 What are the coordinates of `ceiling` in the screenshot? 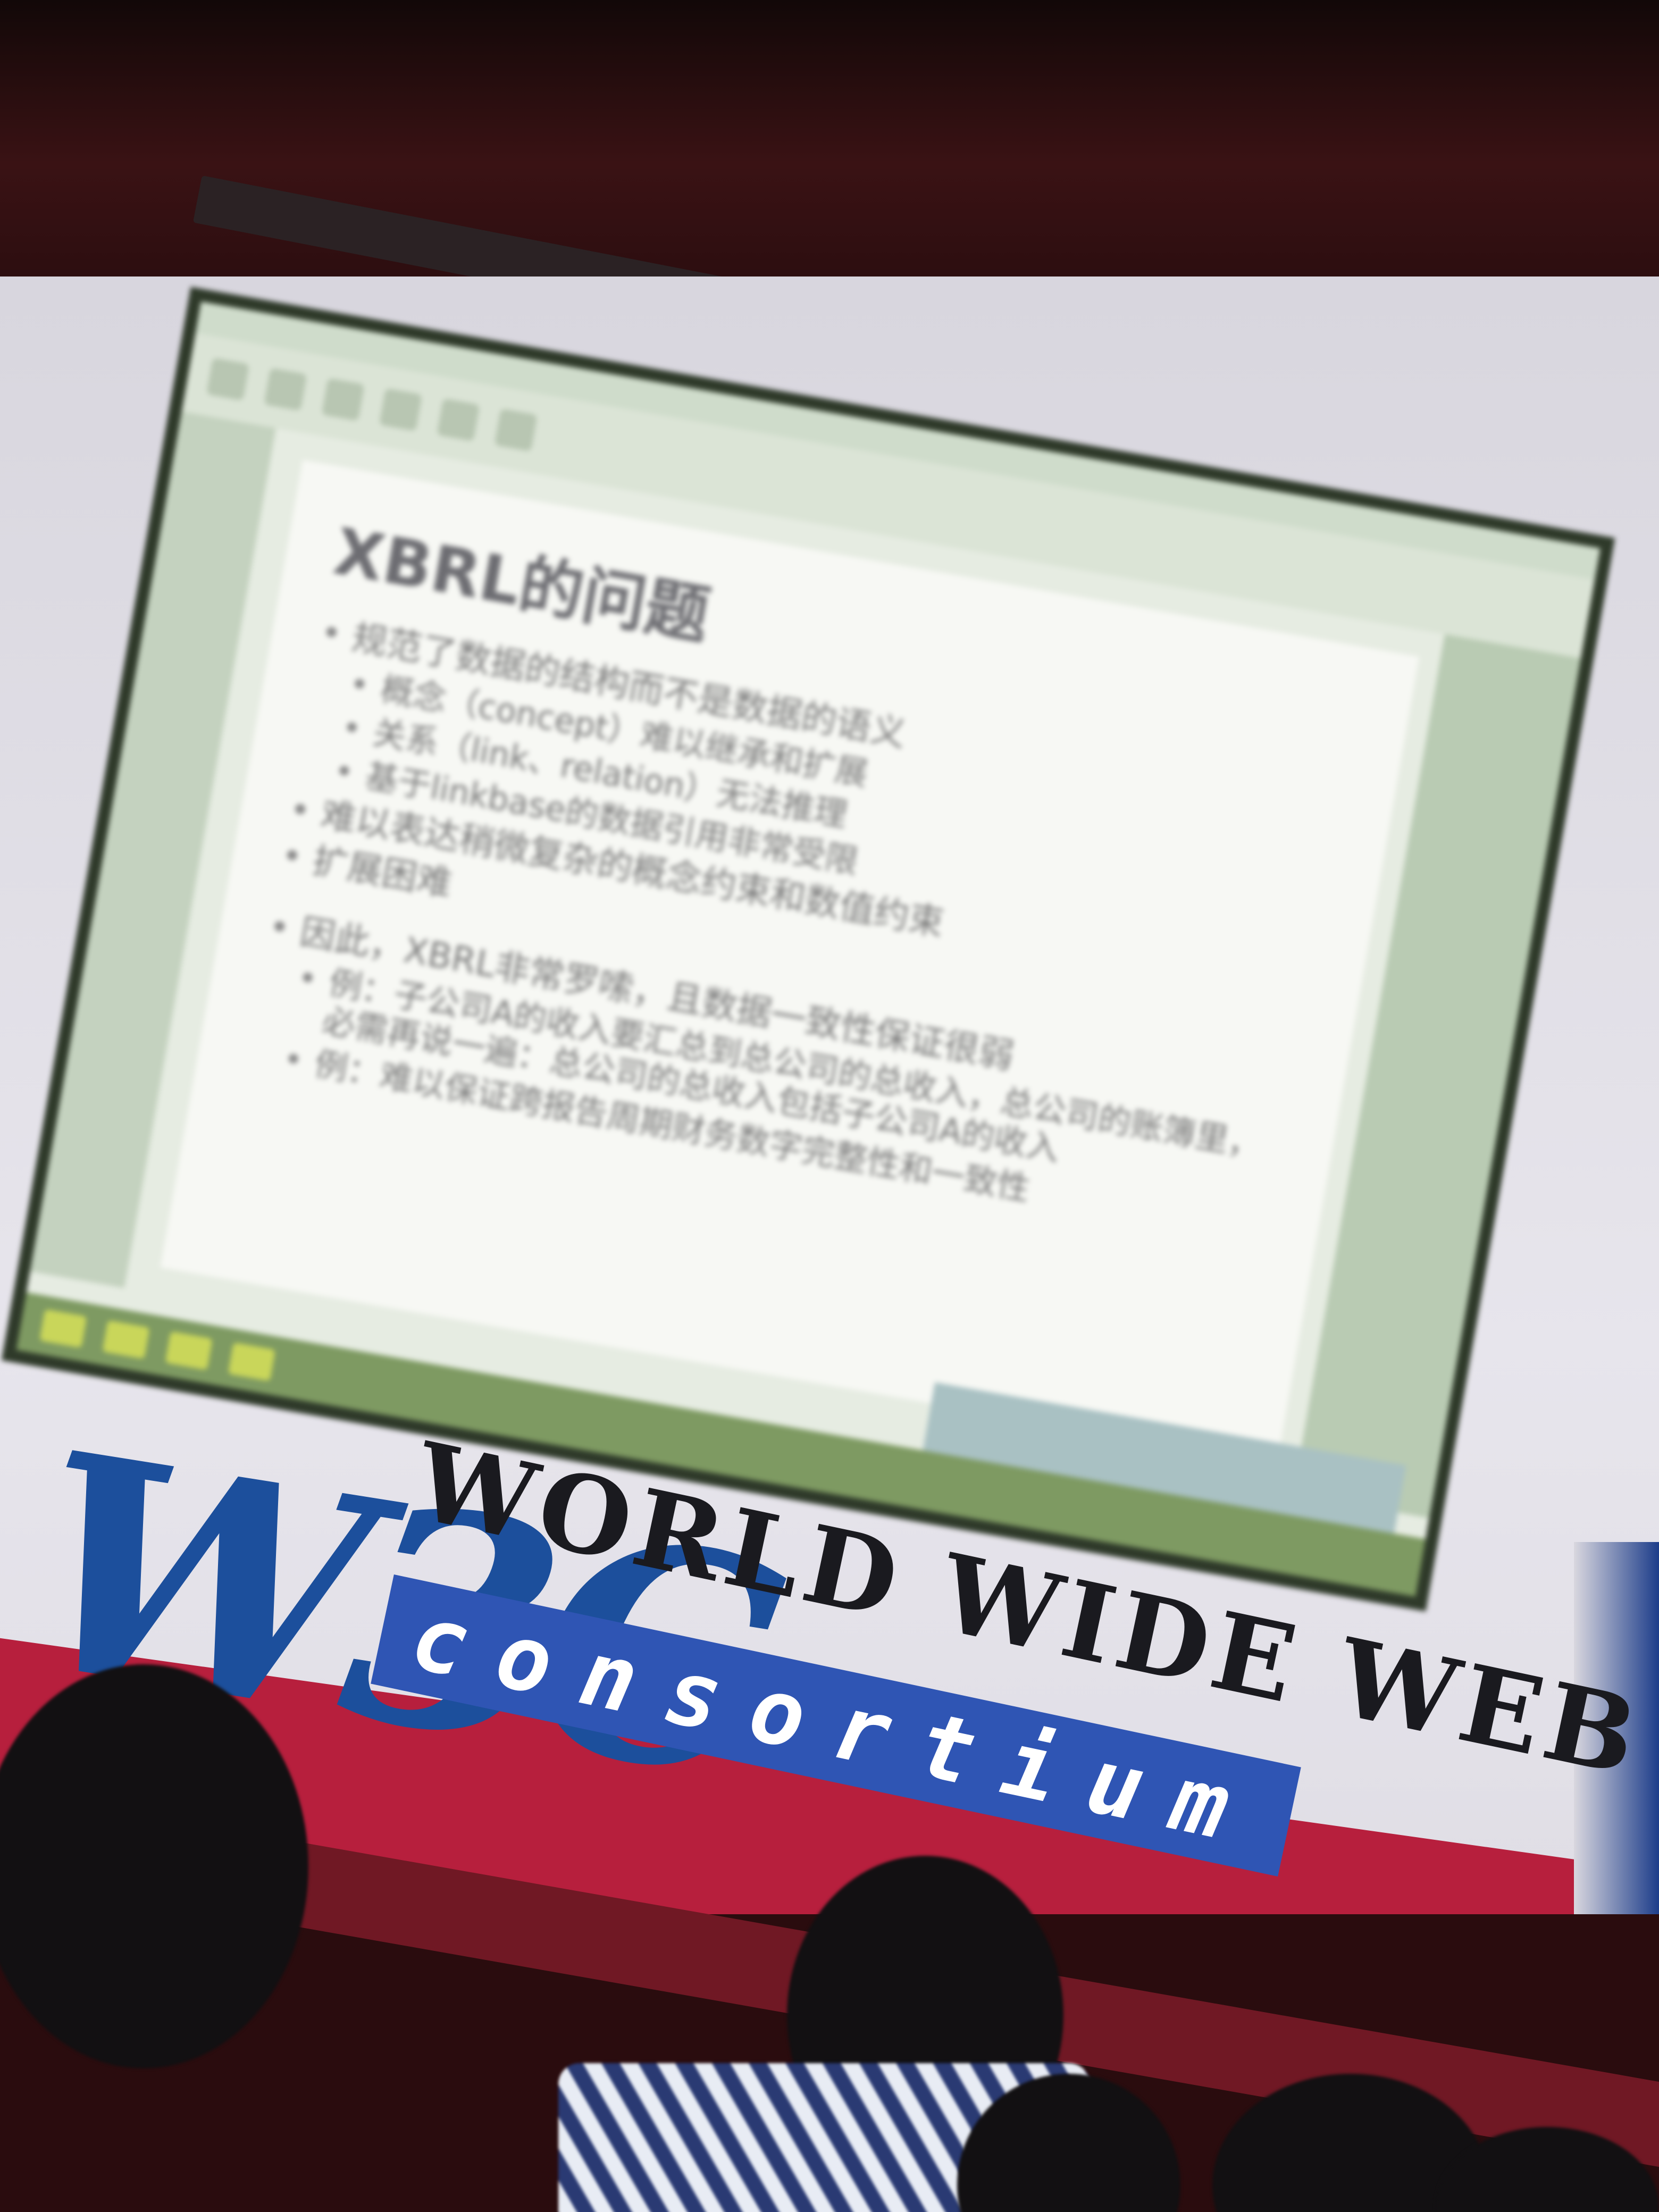 It's located at (829, 149).